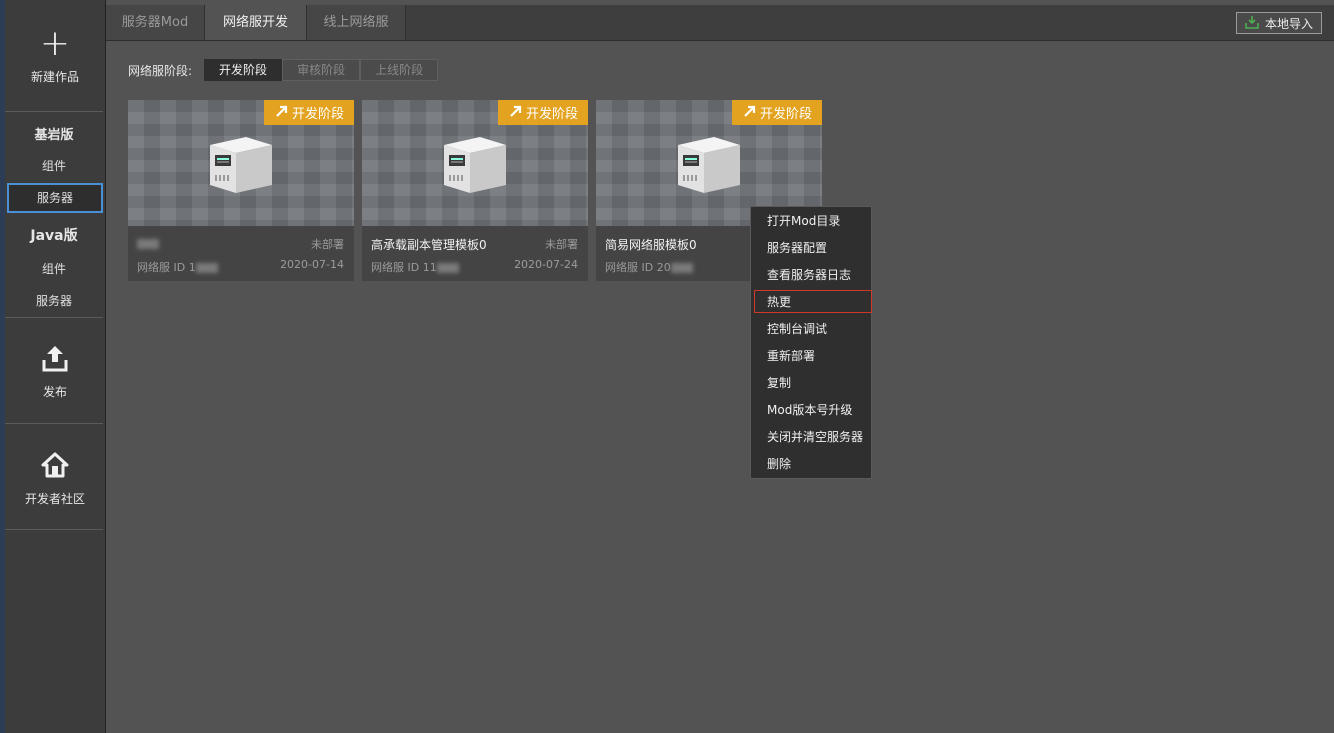  I want to click on sidebar-item-bedrock-server: 服务器, so click(55, 198).